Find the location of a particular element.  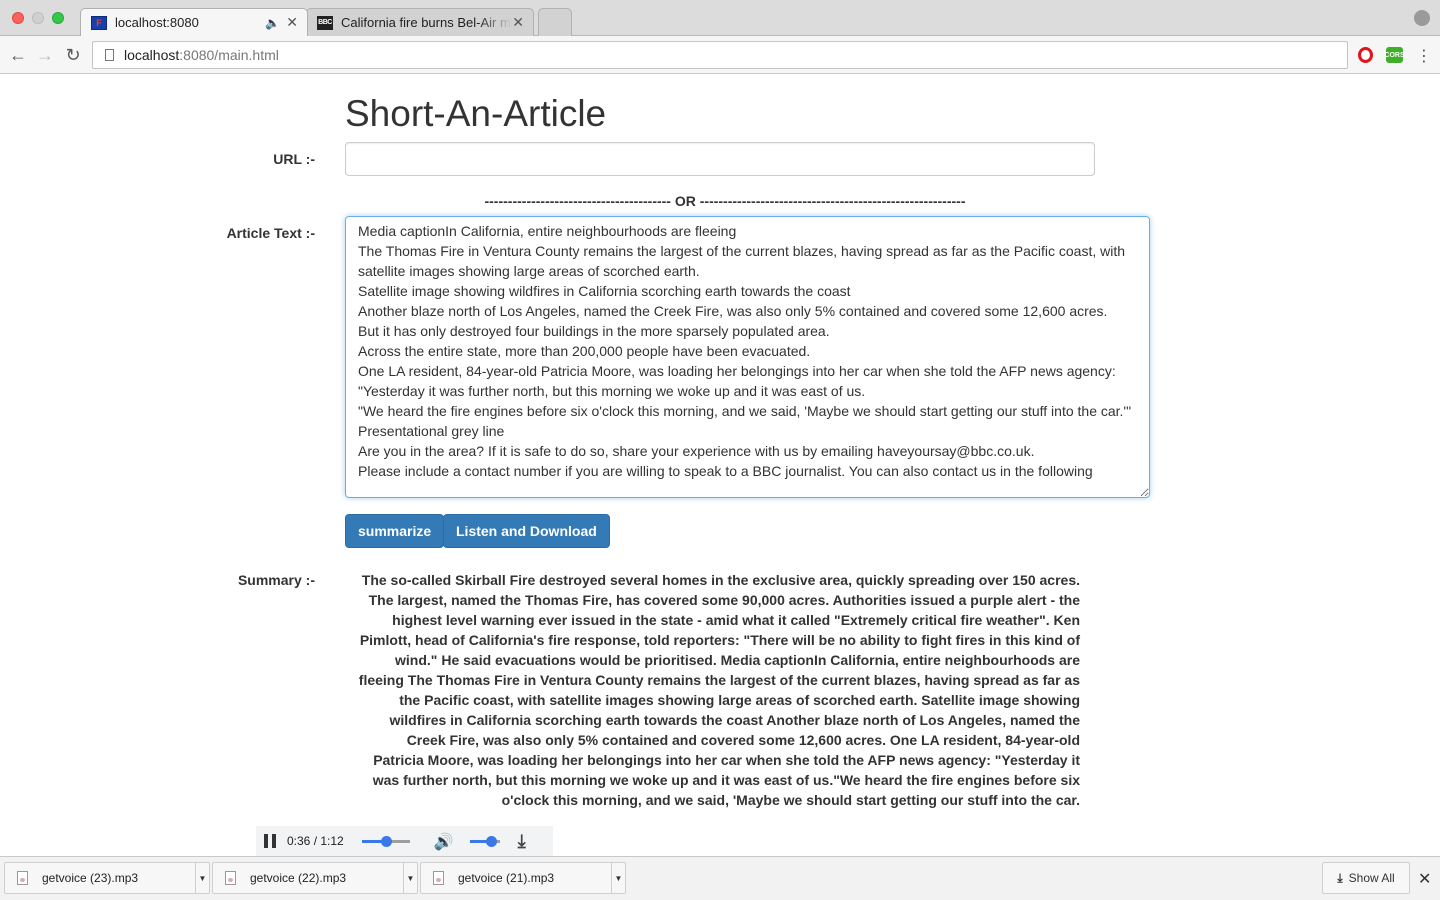

url-label: URL :- is located at coordinates (294, 159).